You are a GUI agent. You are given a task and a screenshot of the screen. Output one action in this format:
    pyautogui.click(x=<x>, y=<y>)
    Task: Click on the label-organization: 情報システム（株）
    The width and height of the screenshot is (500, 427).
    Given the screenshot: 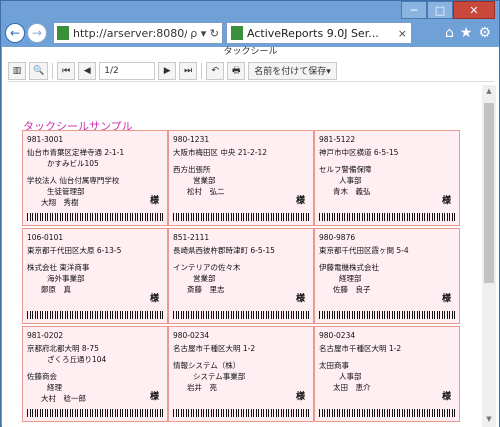 What is the action you would take?
    pyautogui.click(x=207, y=365)
    